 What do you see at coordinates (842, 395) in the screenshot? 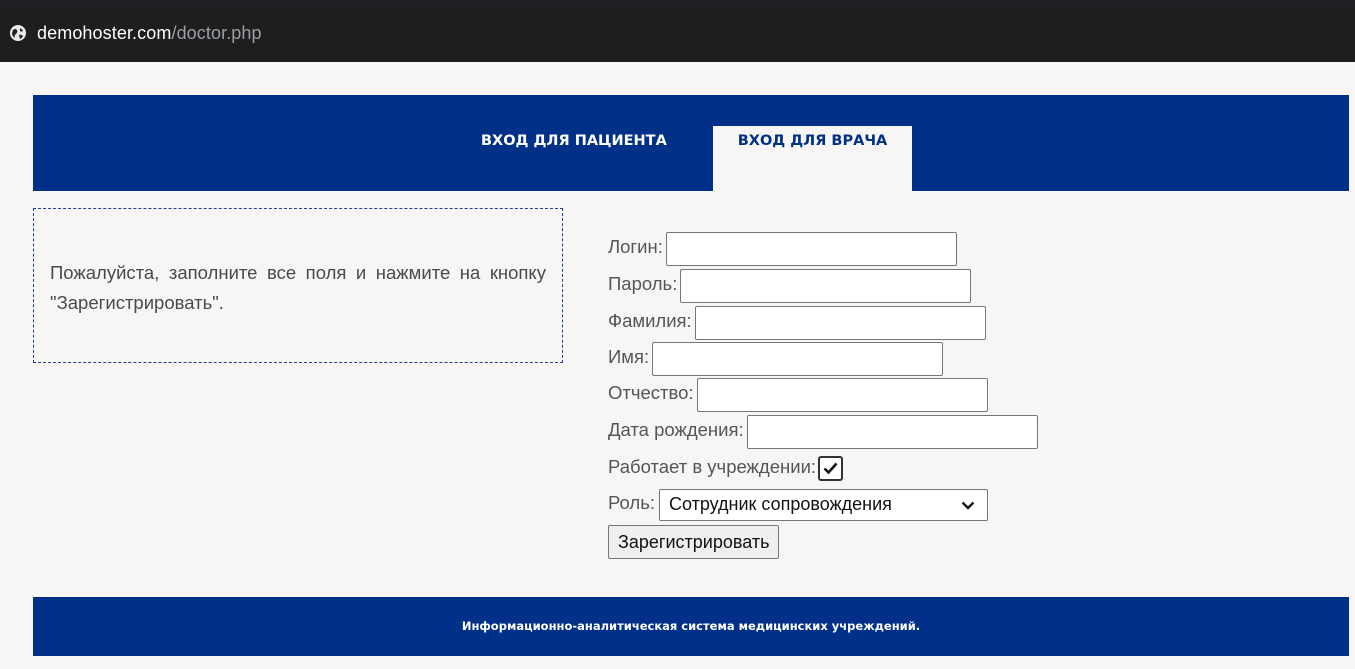
I see `patronymic-input` at bounding box center [842, 395].